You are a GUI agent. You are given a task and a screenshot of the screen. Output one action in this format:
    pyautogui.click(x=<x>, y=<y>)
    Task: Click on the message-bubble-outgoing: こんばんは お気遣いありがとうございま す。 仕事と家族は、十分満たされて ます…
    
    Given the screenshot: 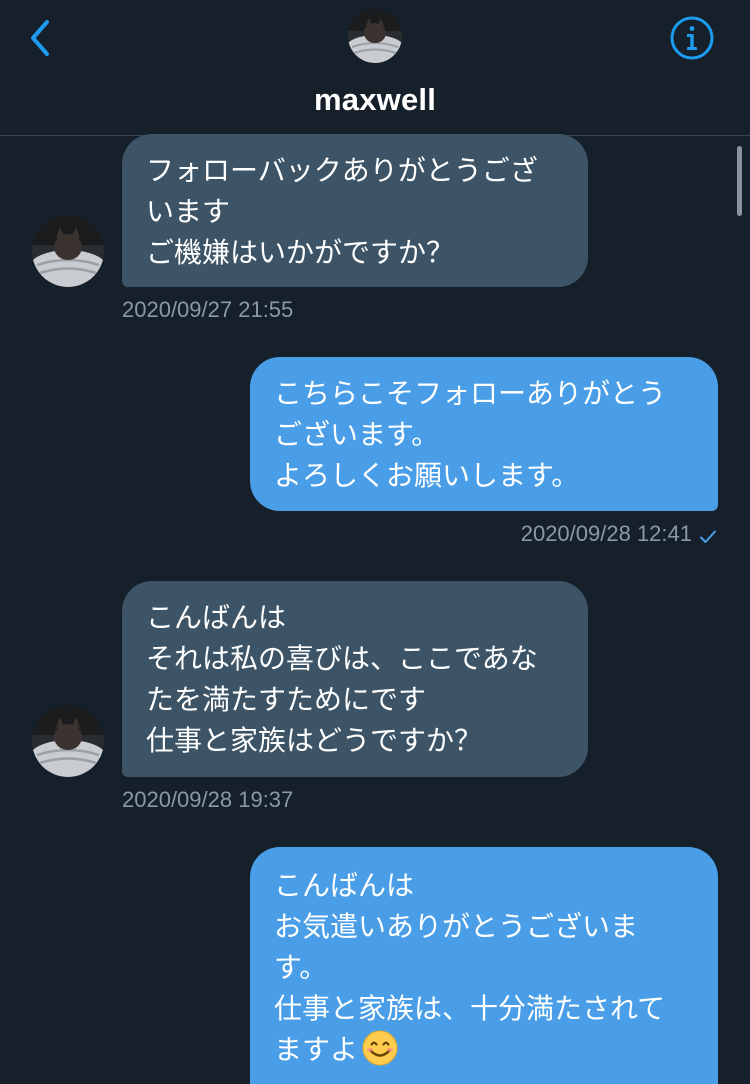 What is the action you would take?
    pyautogui.click(x=484, y=965)
    